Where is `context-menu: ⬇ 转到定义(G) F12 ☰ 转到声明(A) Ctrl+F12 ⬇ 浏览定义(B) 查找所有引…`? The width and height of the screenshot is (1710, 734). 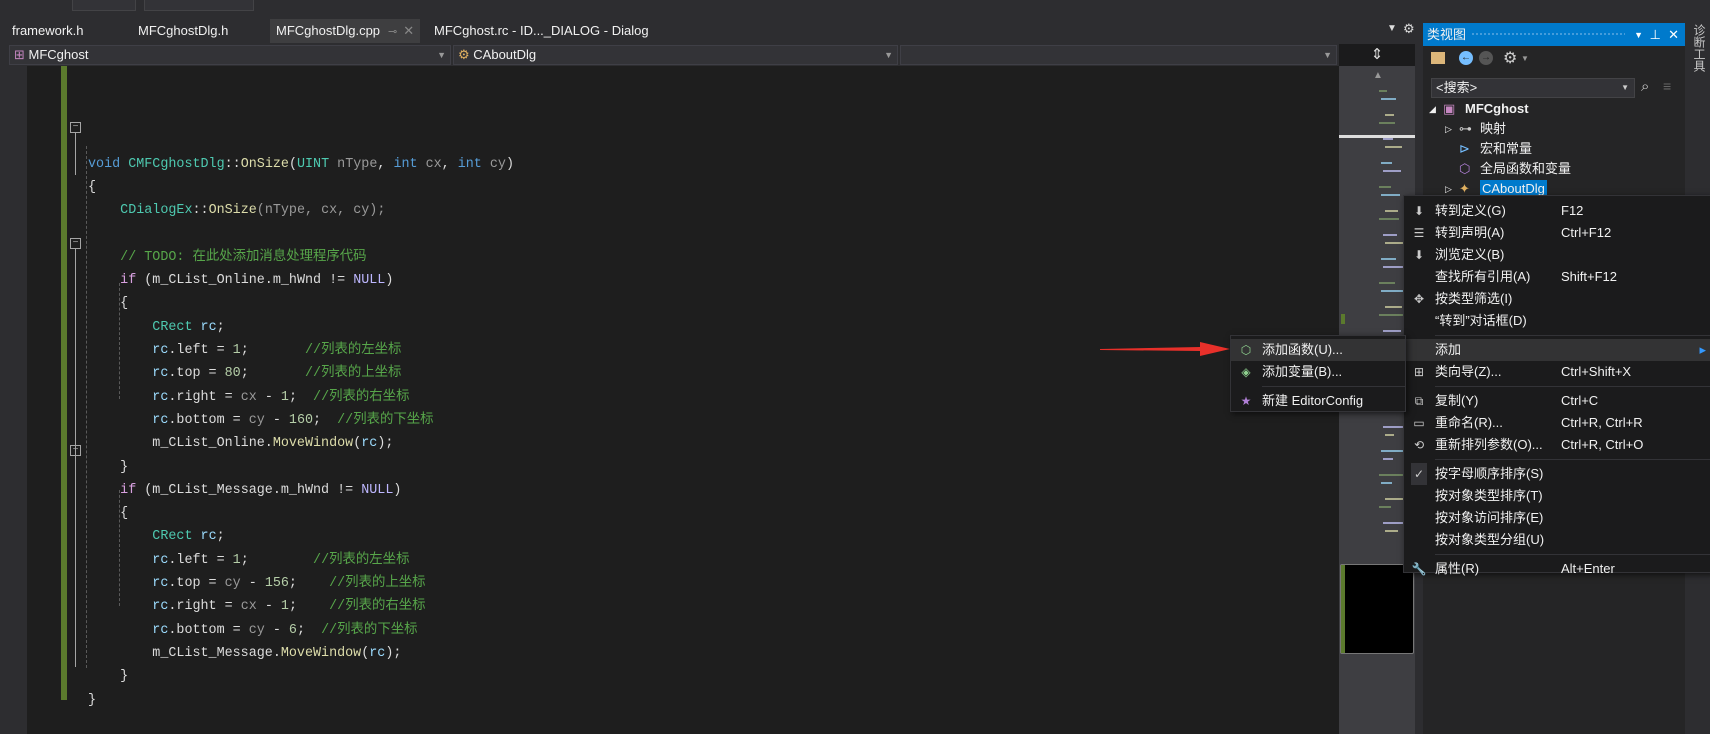
context-menu: ⬇ 转到定义(G) F12 ☰ 转到声明(A) Ctrl+F12 ⬇ 浏览定义(B) 查找所有引… is located at coordinates (1556, 385).